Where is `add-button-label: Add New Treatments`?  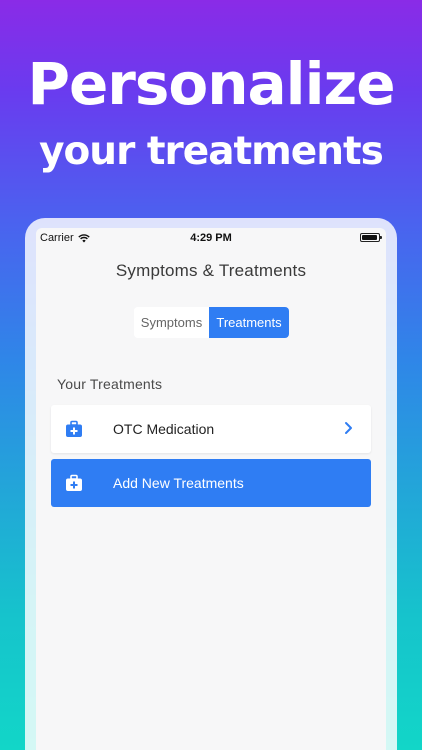 add-button-label: Add New Treatments is located at coordinates (178, 483).